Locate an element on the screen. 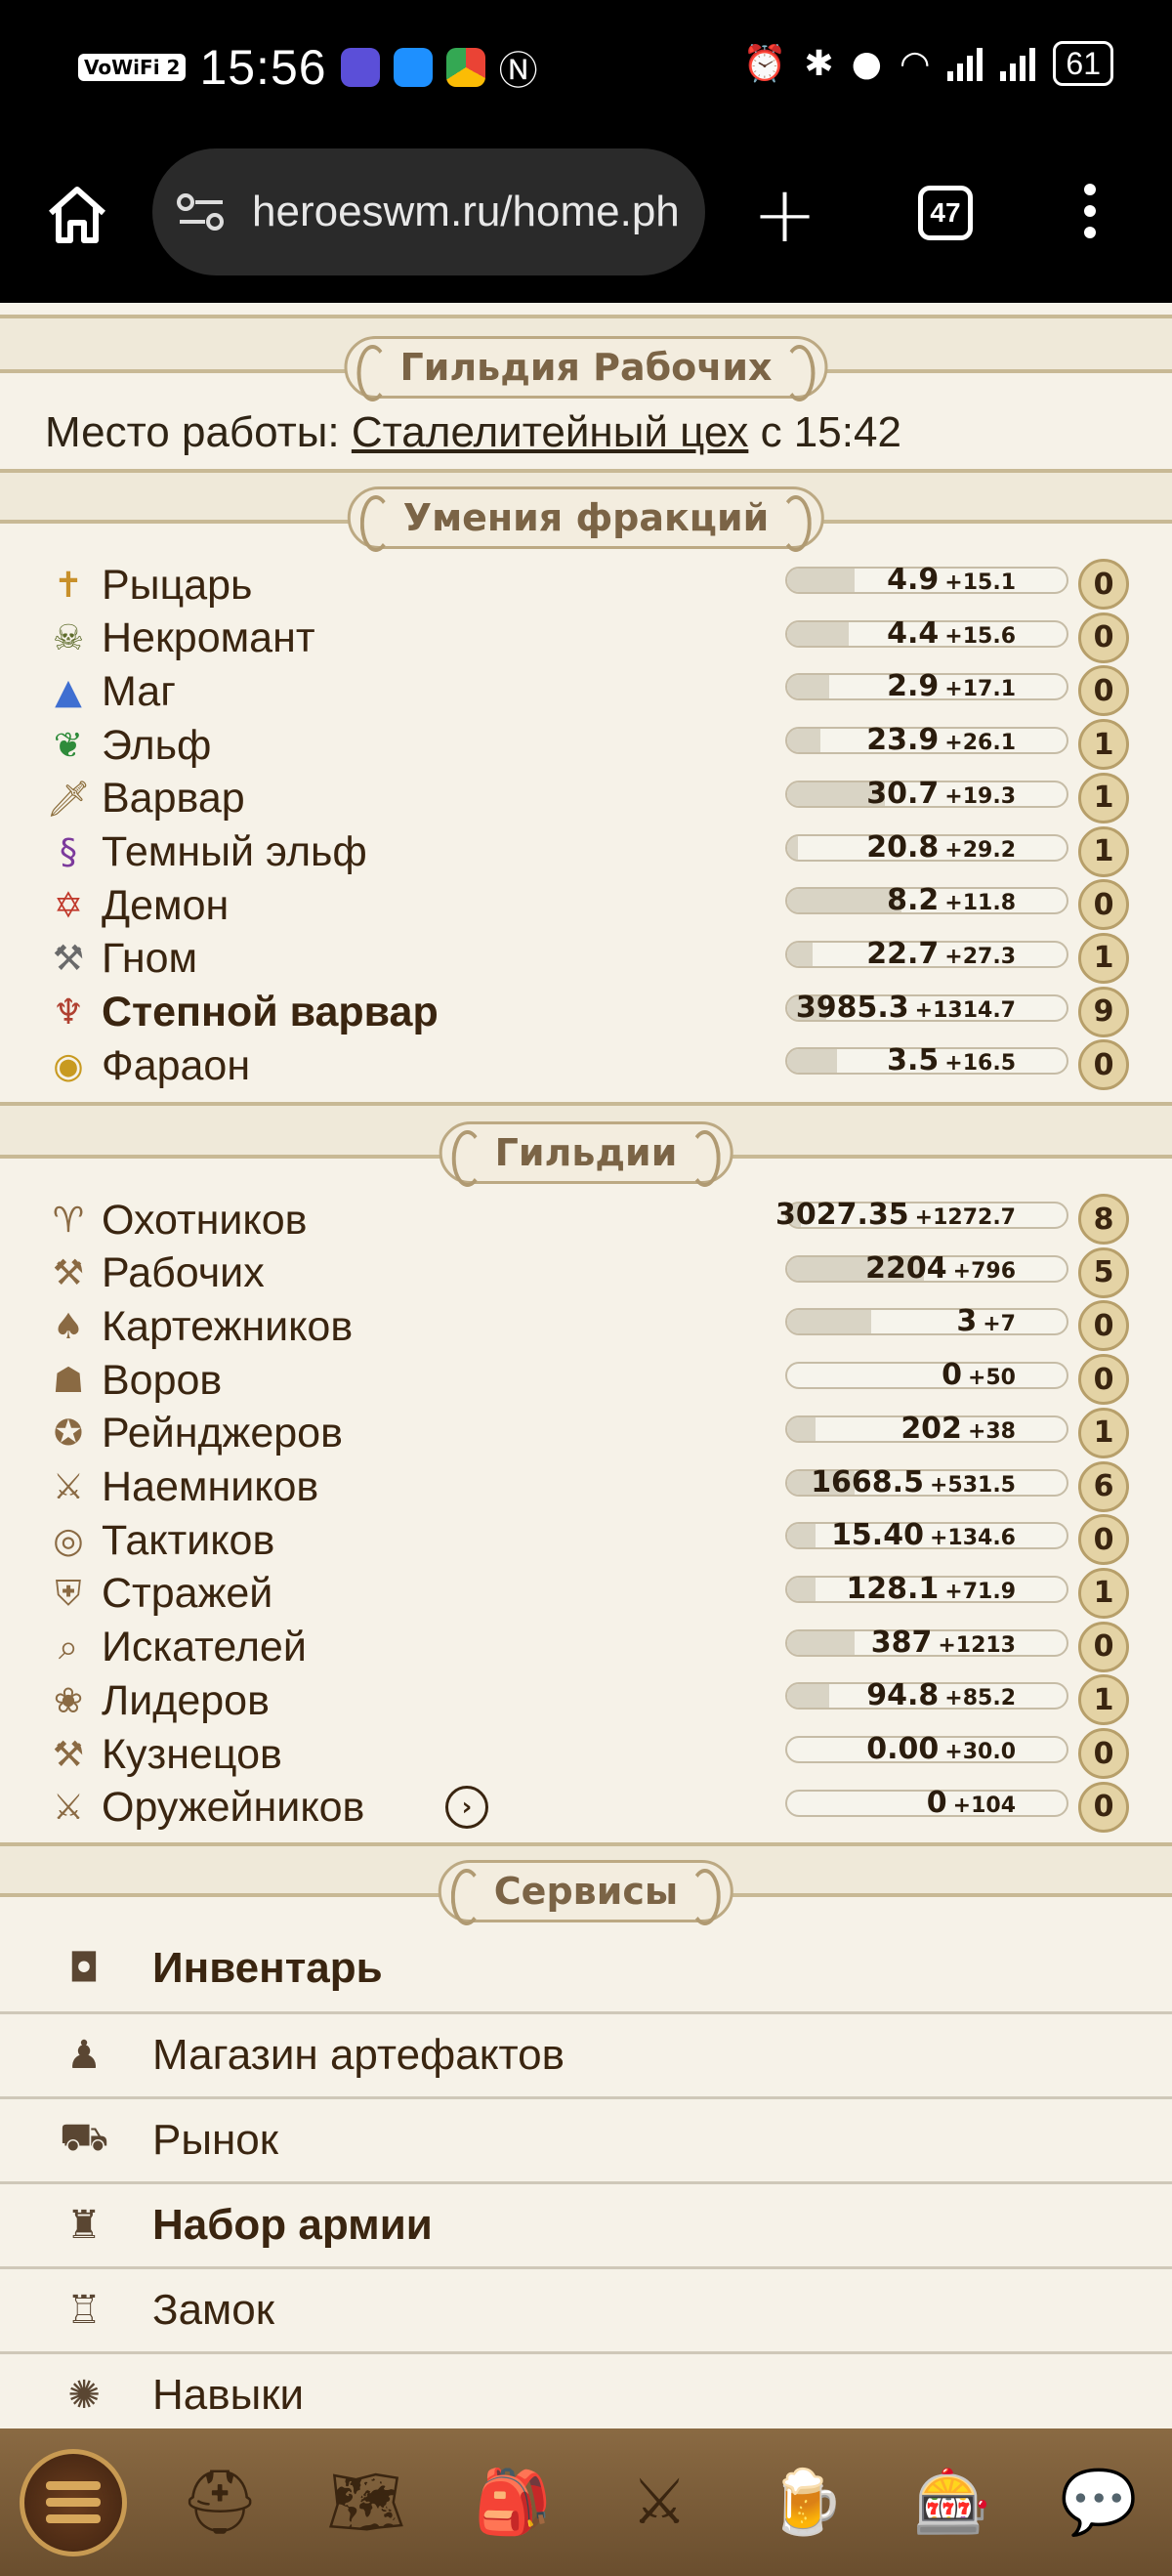  menu-button is located at coordinates (73, 2502).